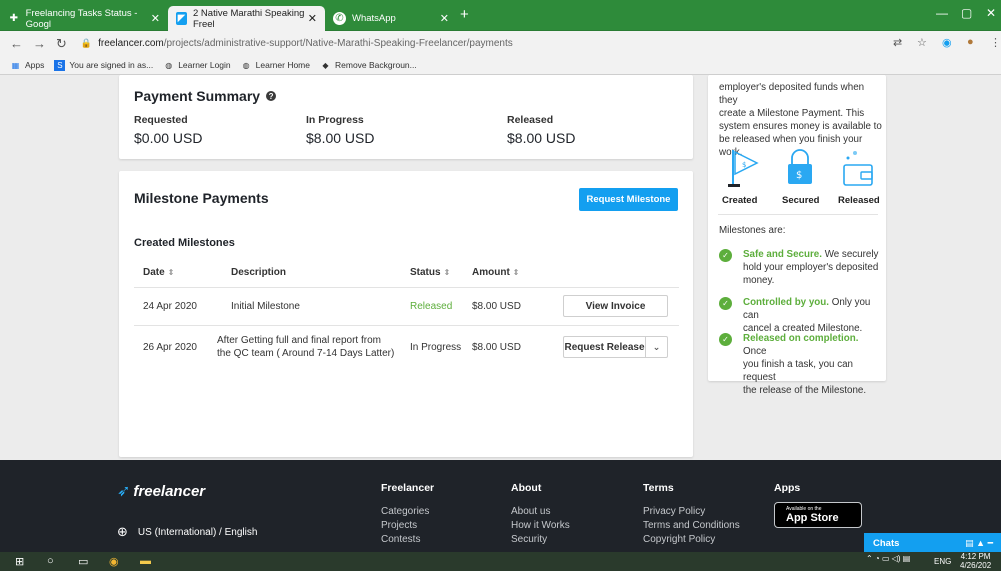 The width and height of the screenshot is (1001, 571). Describe the element at coordinates (170, 306) in the screenshot. I see `milestone-date: 24 Apr 2020` at that location.